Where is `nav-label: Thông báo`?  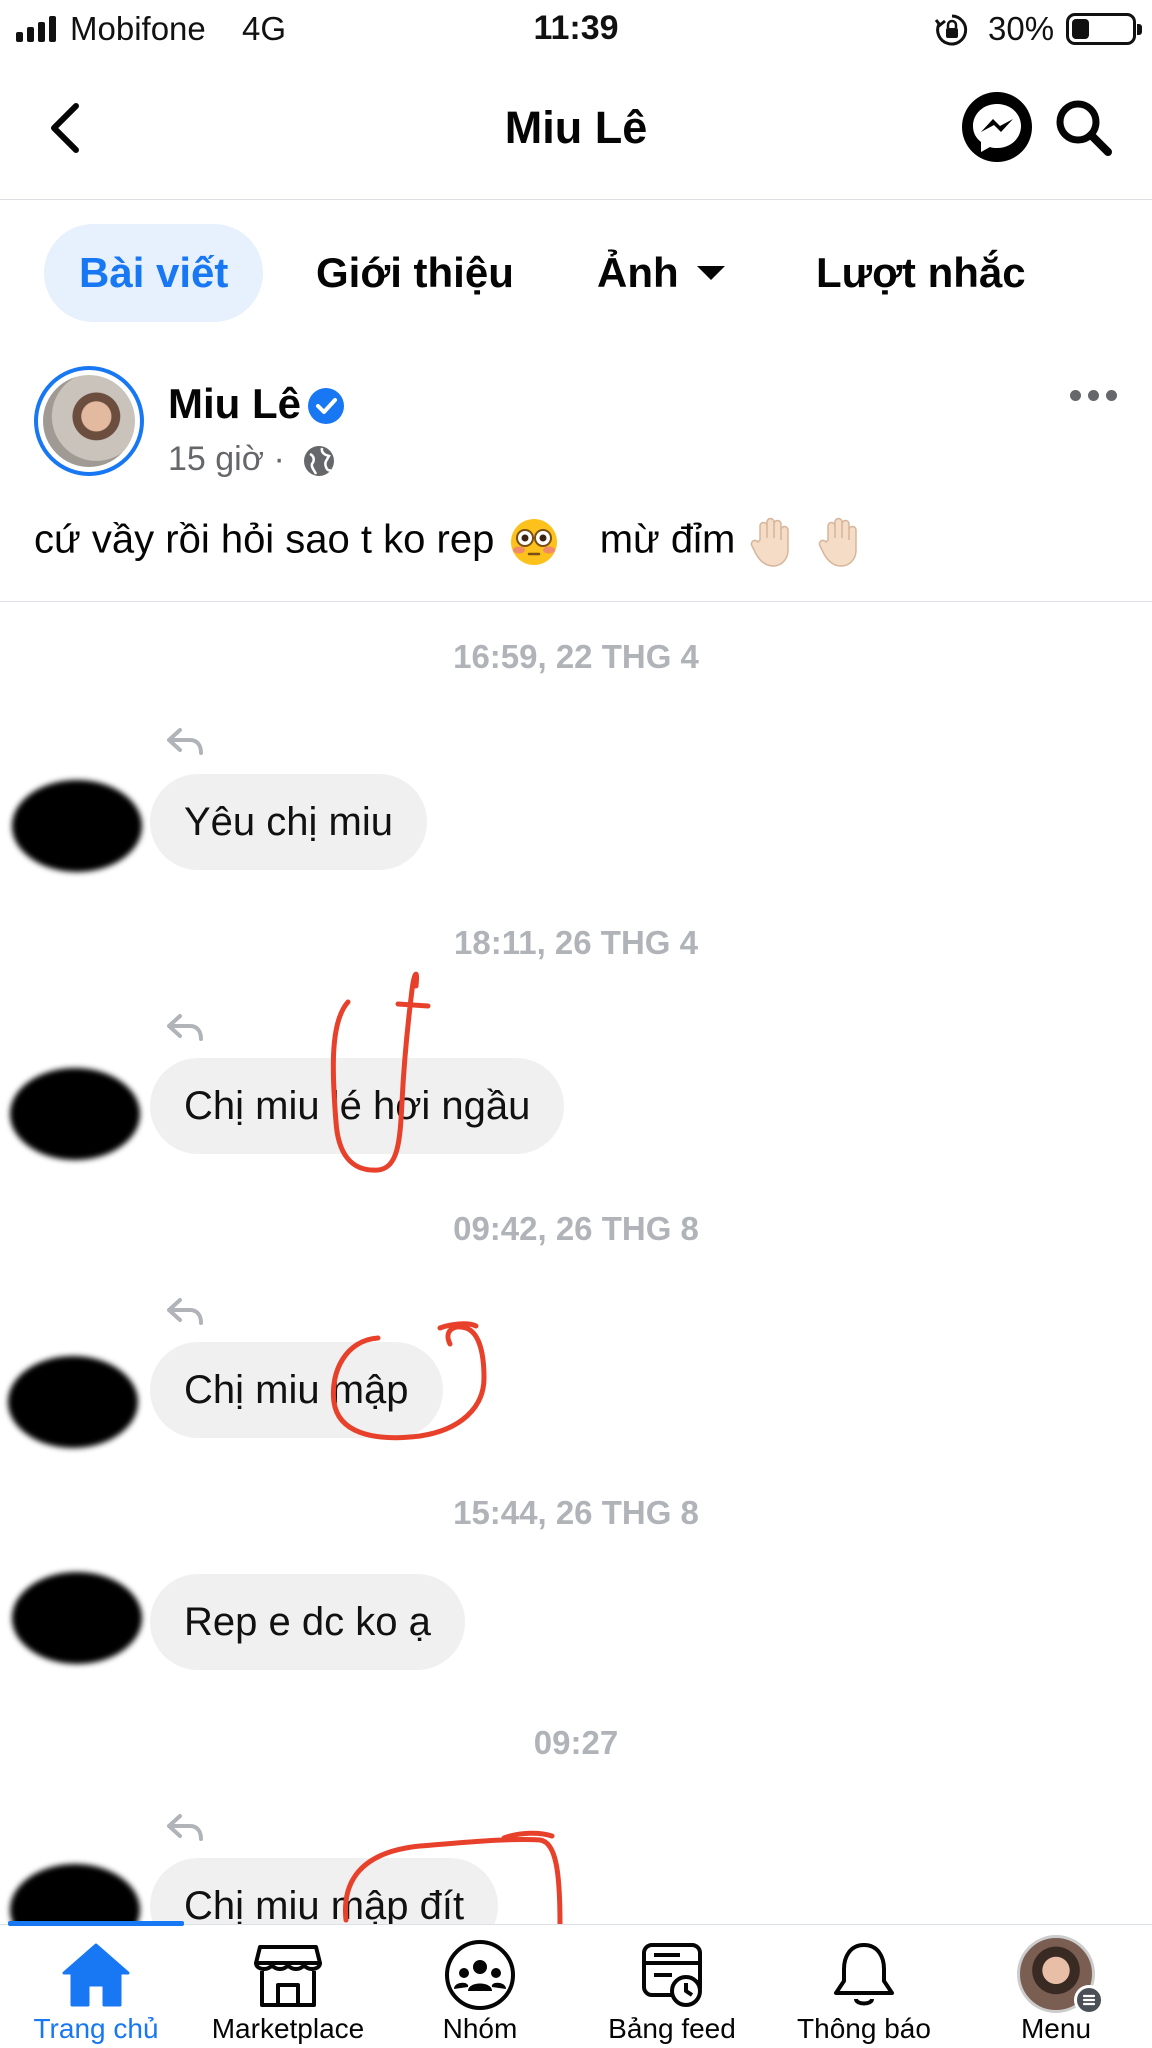 nav-label: Thông báo is located at coordinates (864, 2028).